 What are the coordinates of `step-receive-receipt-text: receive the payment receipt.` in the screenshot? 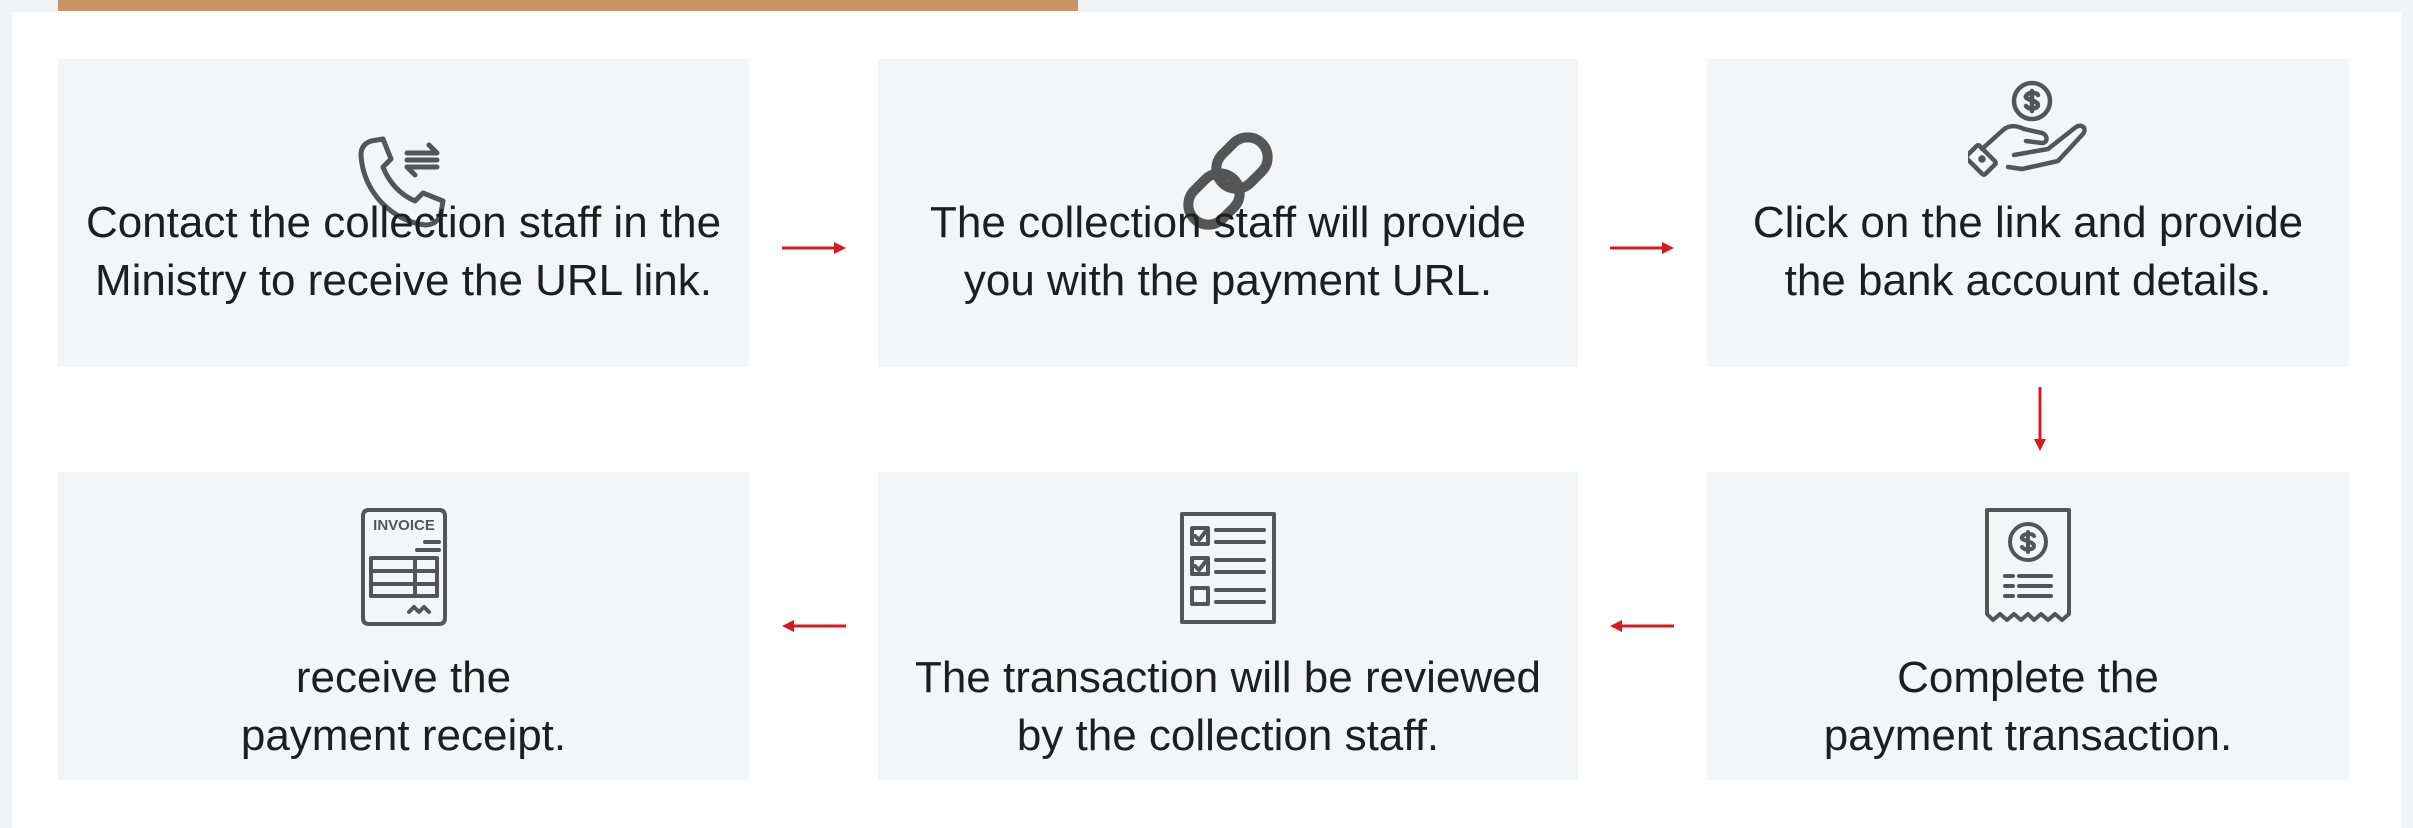 It's located at (403, 707).